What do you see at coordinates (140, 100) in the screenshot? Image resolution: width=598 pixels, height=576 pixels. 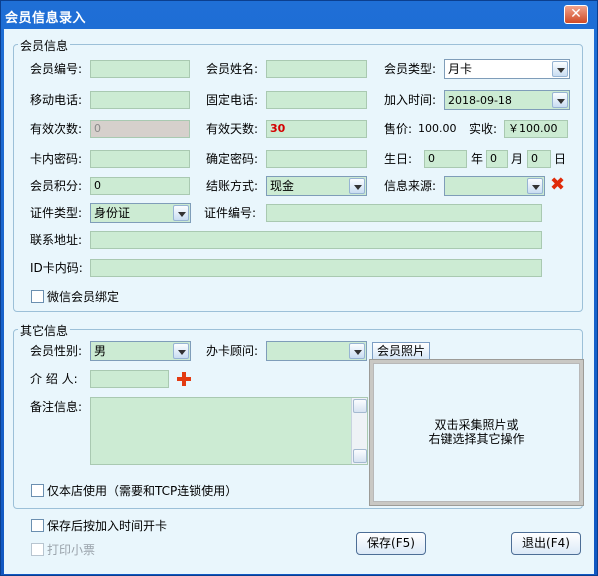 I see `mobile-input` at bounding box center [140, 100].